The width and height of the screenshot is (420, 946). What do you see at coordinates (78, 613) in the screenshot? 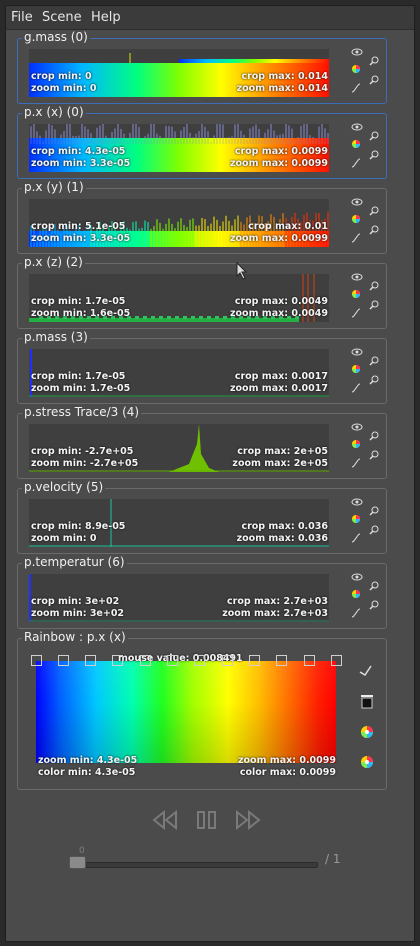
I see `zoom-min-label: zoom min: 3e+02` at bounding box center [78, 613].